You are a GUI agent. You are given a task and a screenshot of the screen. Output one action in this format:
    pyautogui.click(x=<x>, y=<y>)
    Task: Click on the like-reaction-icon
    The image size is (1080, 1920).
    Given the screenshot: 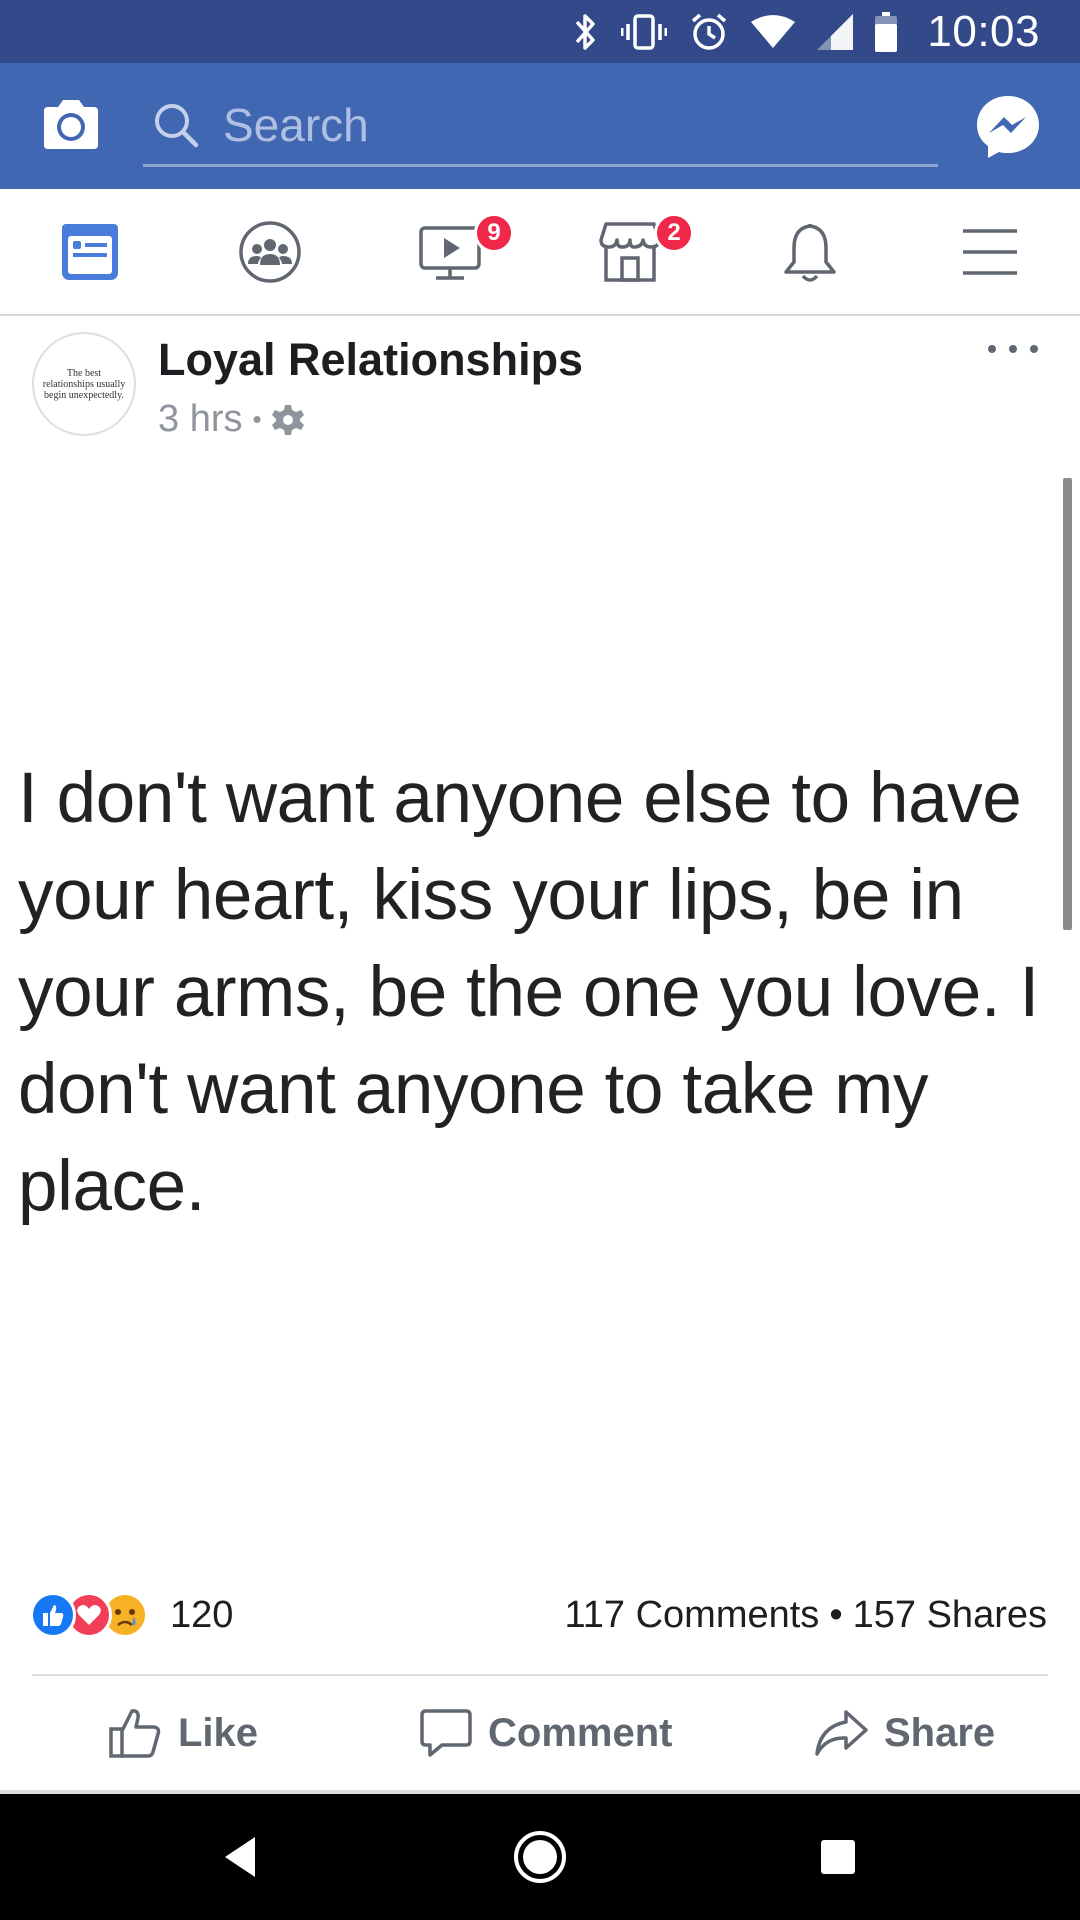 What is the action you would take?
    pyautogui.click(x=53, y=1615)
    